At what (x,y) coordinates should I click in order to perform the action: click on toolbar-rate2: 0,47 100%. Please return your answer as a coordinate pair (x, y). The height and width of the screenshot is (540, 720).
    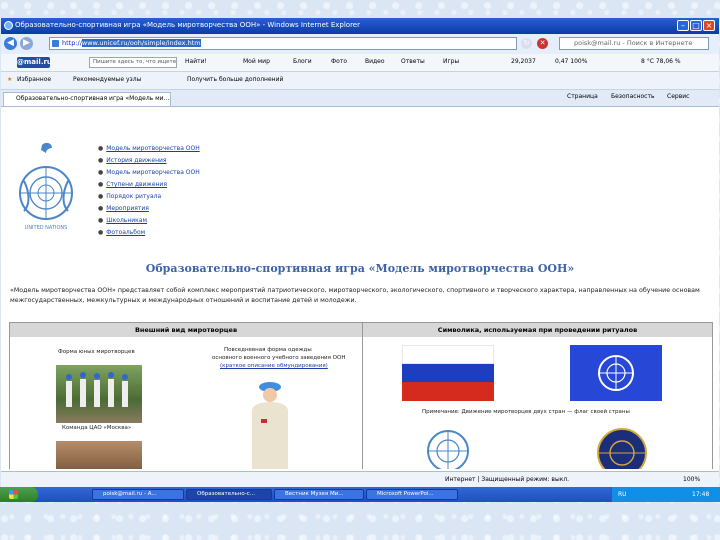
    Looking at the image, I should click on (571, 61).